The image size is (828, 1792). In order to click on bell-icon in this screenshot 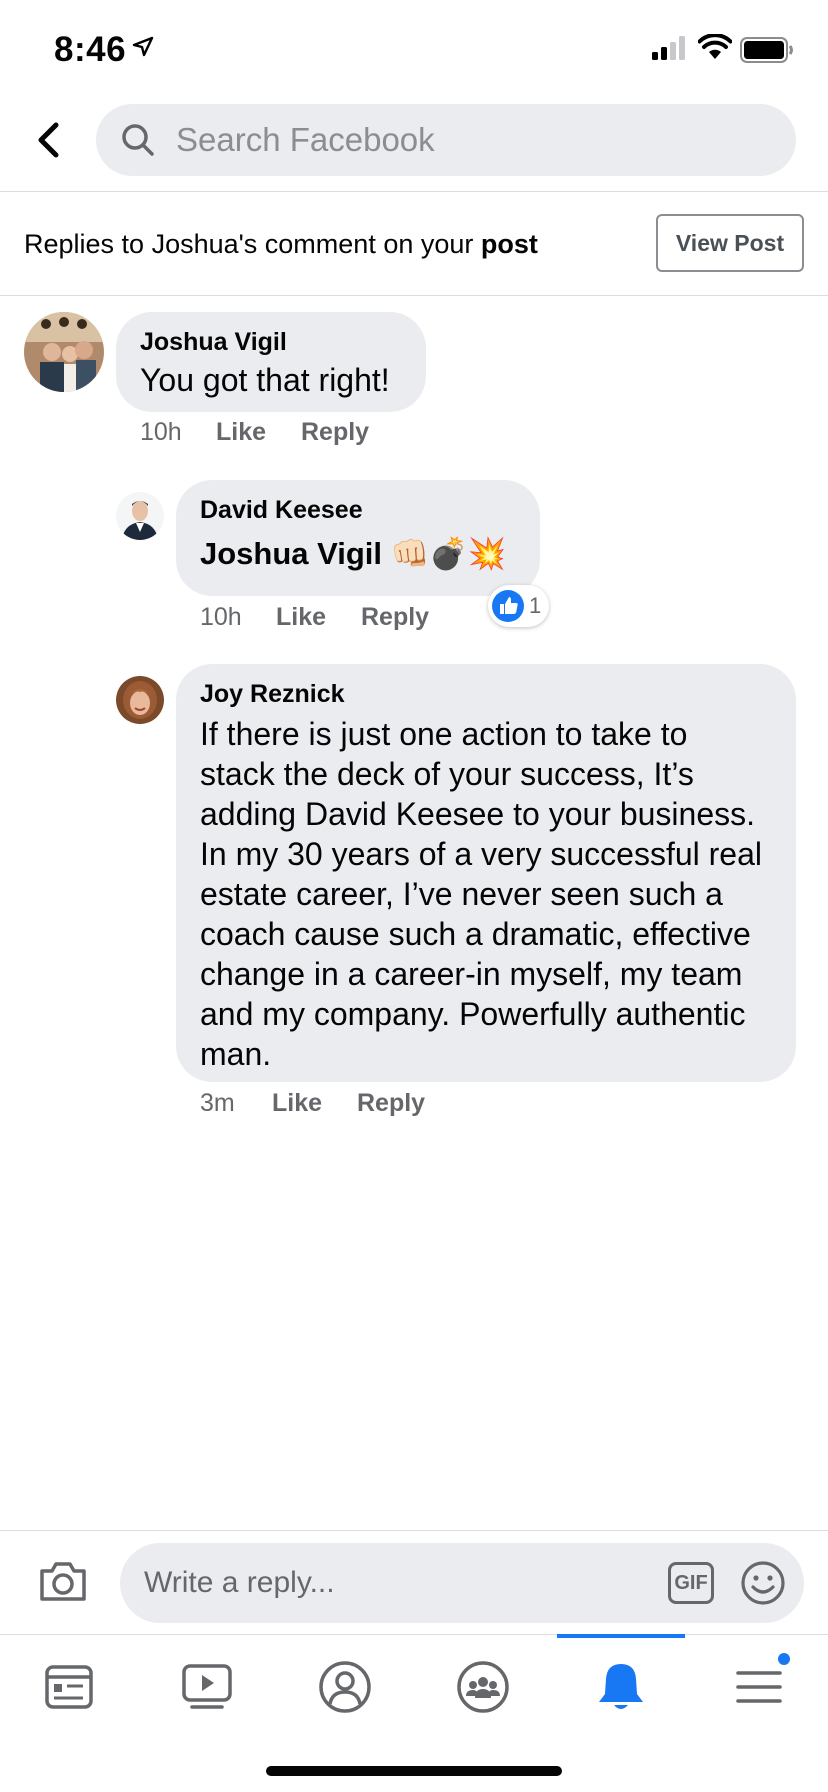, I will do `click(621, 1686)`.